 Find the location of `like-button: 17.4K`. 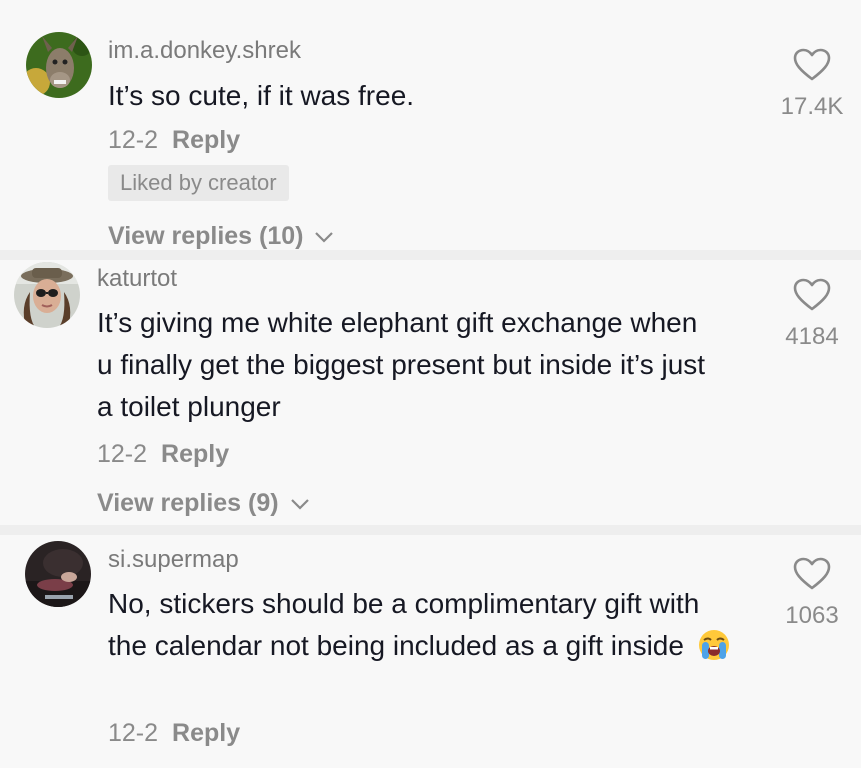

like-button: 17.4K is located at coordinates (812, 84).